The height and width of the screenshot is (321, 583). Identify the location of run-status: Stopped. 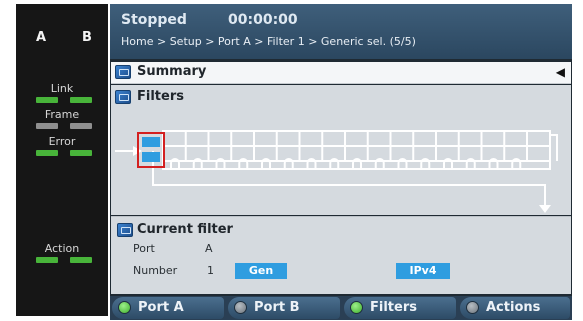
(154, 20).